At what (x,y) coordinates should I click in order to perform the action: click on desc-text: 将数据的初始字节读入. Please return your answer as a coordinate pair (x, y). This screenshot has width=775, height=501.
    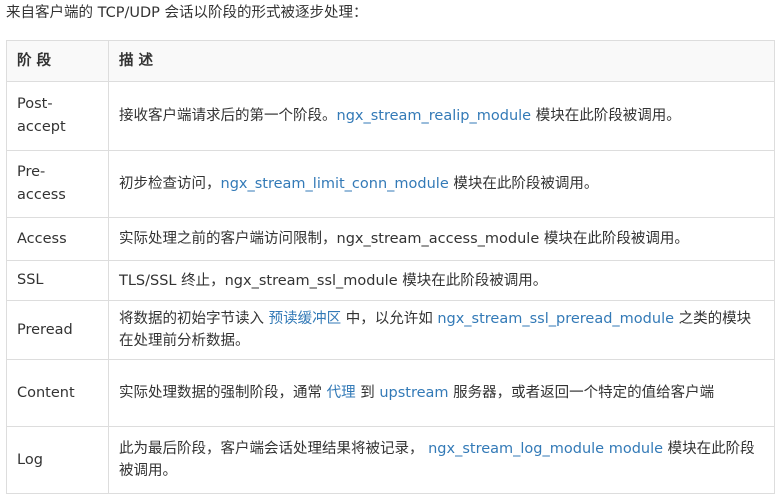
    Looking at the image, I should click on (194, 319).